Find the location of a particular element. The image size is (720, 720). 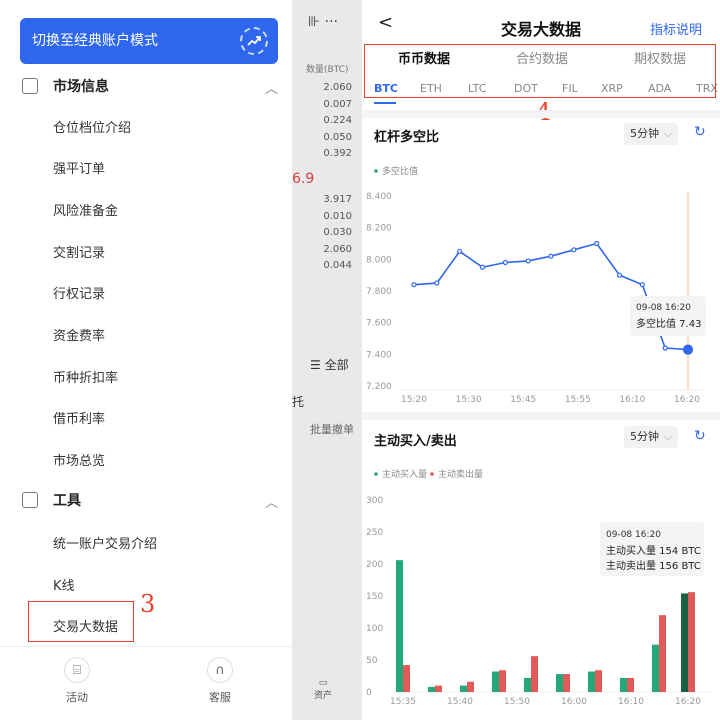

chart1-interval-select: 5分钟 ⌵ is located at coordinates (651, 134).